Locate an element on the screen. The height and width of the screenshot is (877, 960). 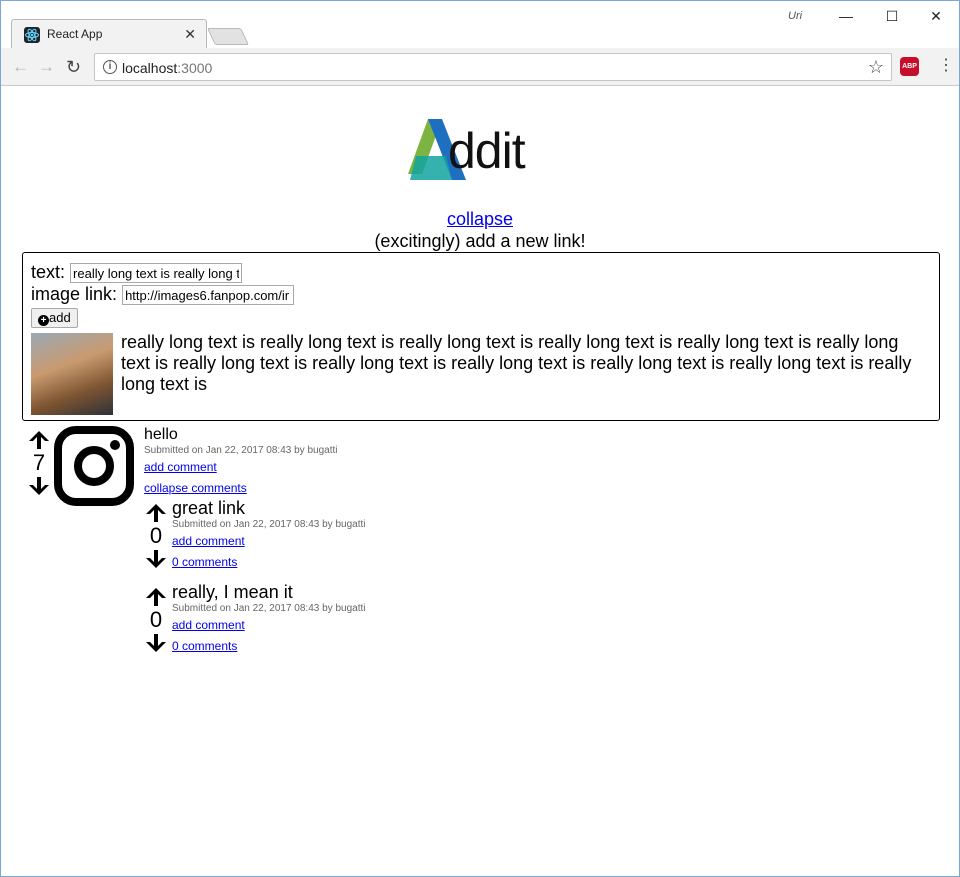
text-input is located at coordinates (156, 273).